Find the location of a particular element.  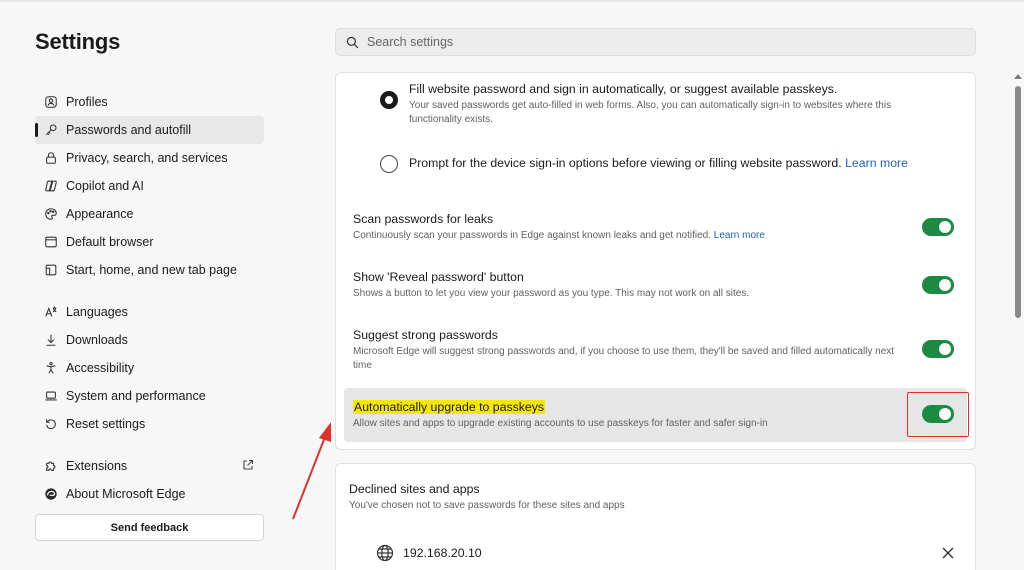

list-item: 192.168.20.10 is located at coordinates (429, 553).